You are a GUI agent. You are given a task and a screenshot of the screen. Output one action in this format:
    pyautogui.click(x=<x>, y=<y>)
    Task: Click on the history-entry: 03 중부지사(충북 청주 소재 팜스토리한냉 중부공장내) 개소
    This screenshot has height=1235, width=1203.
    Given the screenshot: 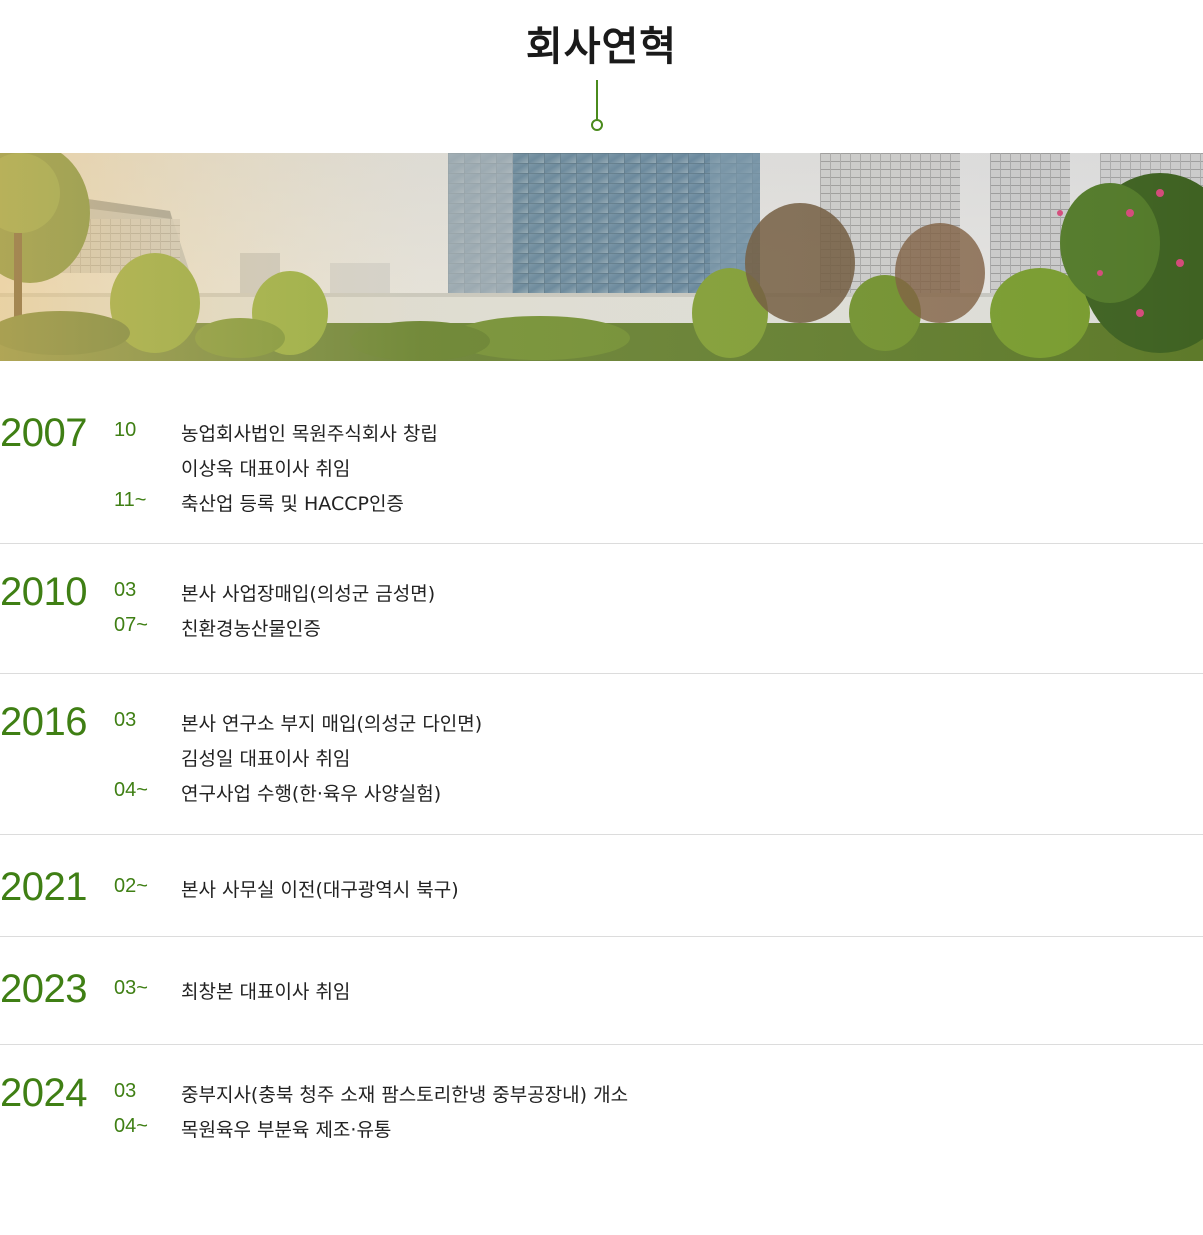 What is the action you would take?
    pyautogui.click(x=601, y=1097)
    